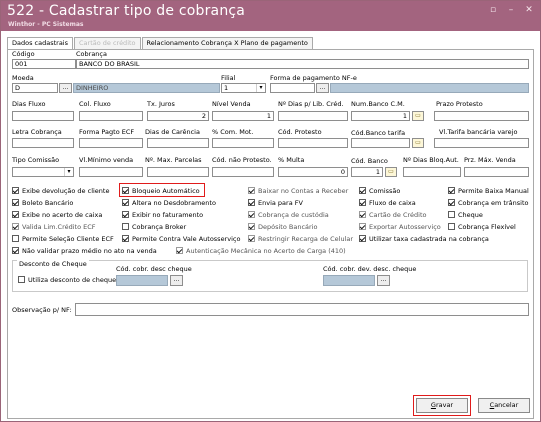 The image size is (541, 422). What do you see at coordinates (442, 405) in the screenshot?
I see `highlight-box` at bounding box center [442, 405].